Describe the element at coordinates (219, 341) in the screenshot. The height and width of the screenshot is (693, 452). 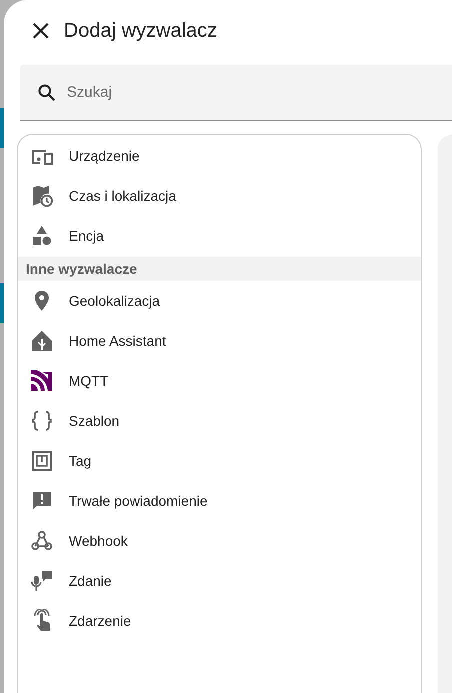
I see `trigger-list-item: Home Assistant` at that location.